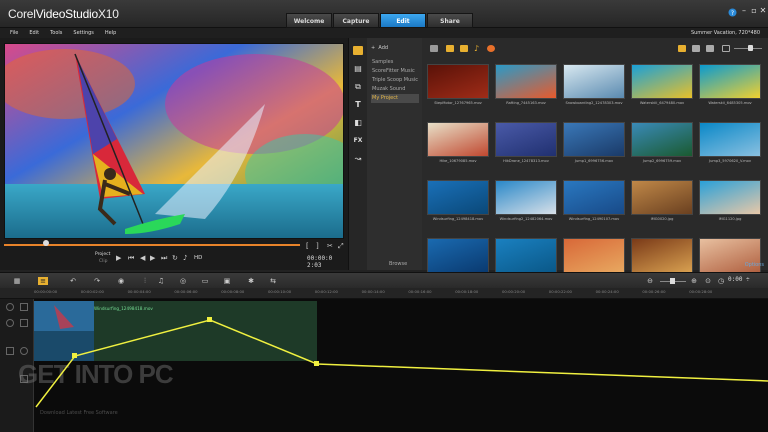 The width and height of the screenshot is (768, 432). What do you see at coordinates (43, 281) in the screenshot?
I see `timeline-view-icon: ≡` at bounding box center [43, 281].